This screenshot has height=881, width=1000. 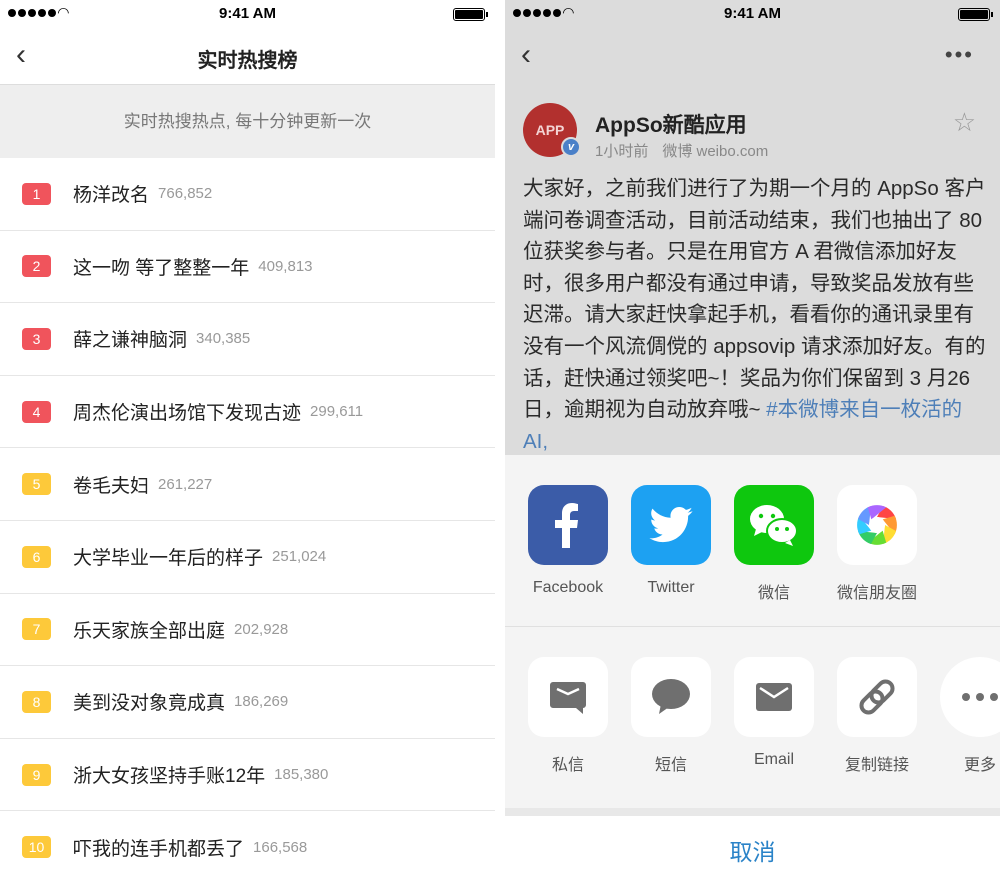 What do you see at coordinates (568, 525) in the screenshot?
I see `facebook-icon` at bounding box center [568, 525].